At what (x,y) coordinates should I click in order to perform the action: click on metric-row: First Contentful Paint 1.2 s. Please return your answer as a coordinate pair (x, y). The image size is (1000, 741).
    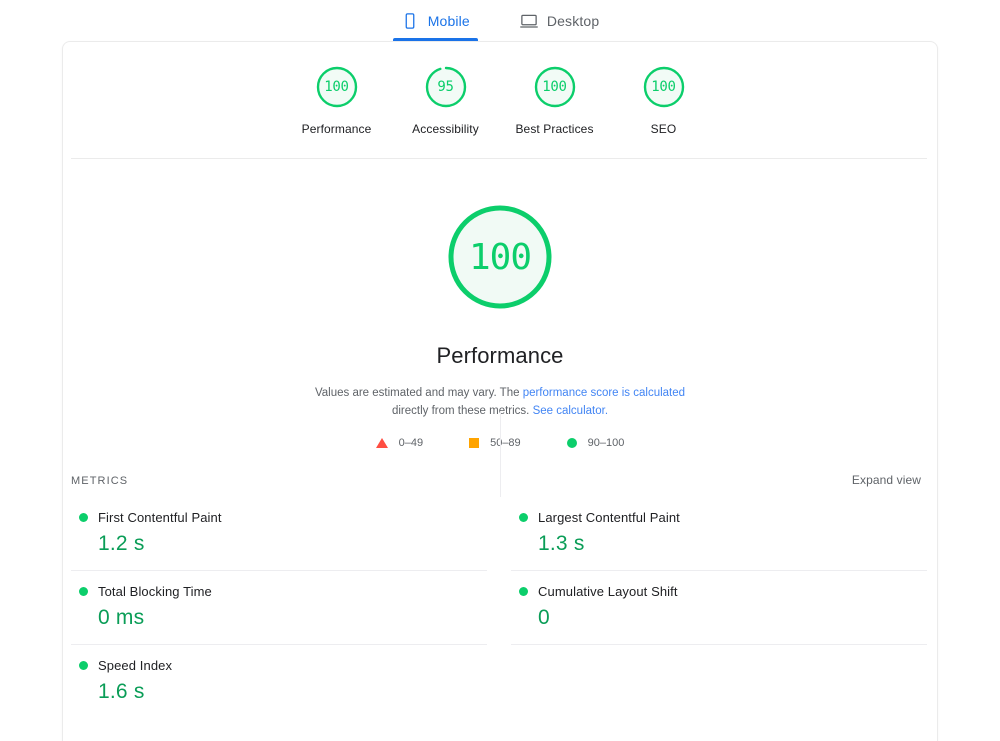
    Looking at the image, I should click on (279, 534).